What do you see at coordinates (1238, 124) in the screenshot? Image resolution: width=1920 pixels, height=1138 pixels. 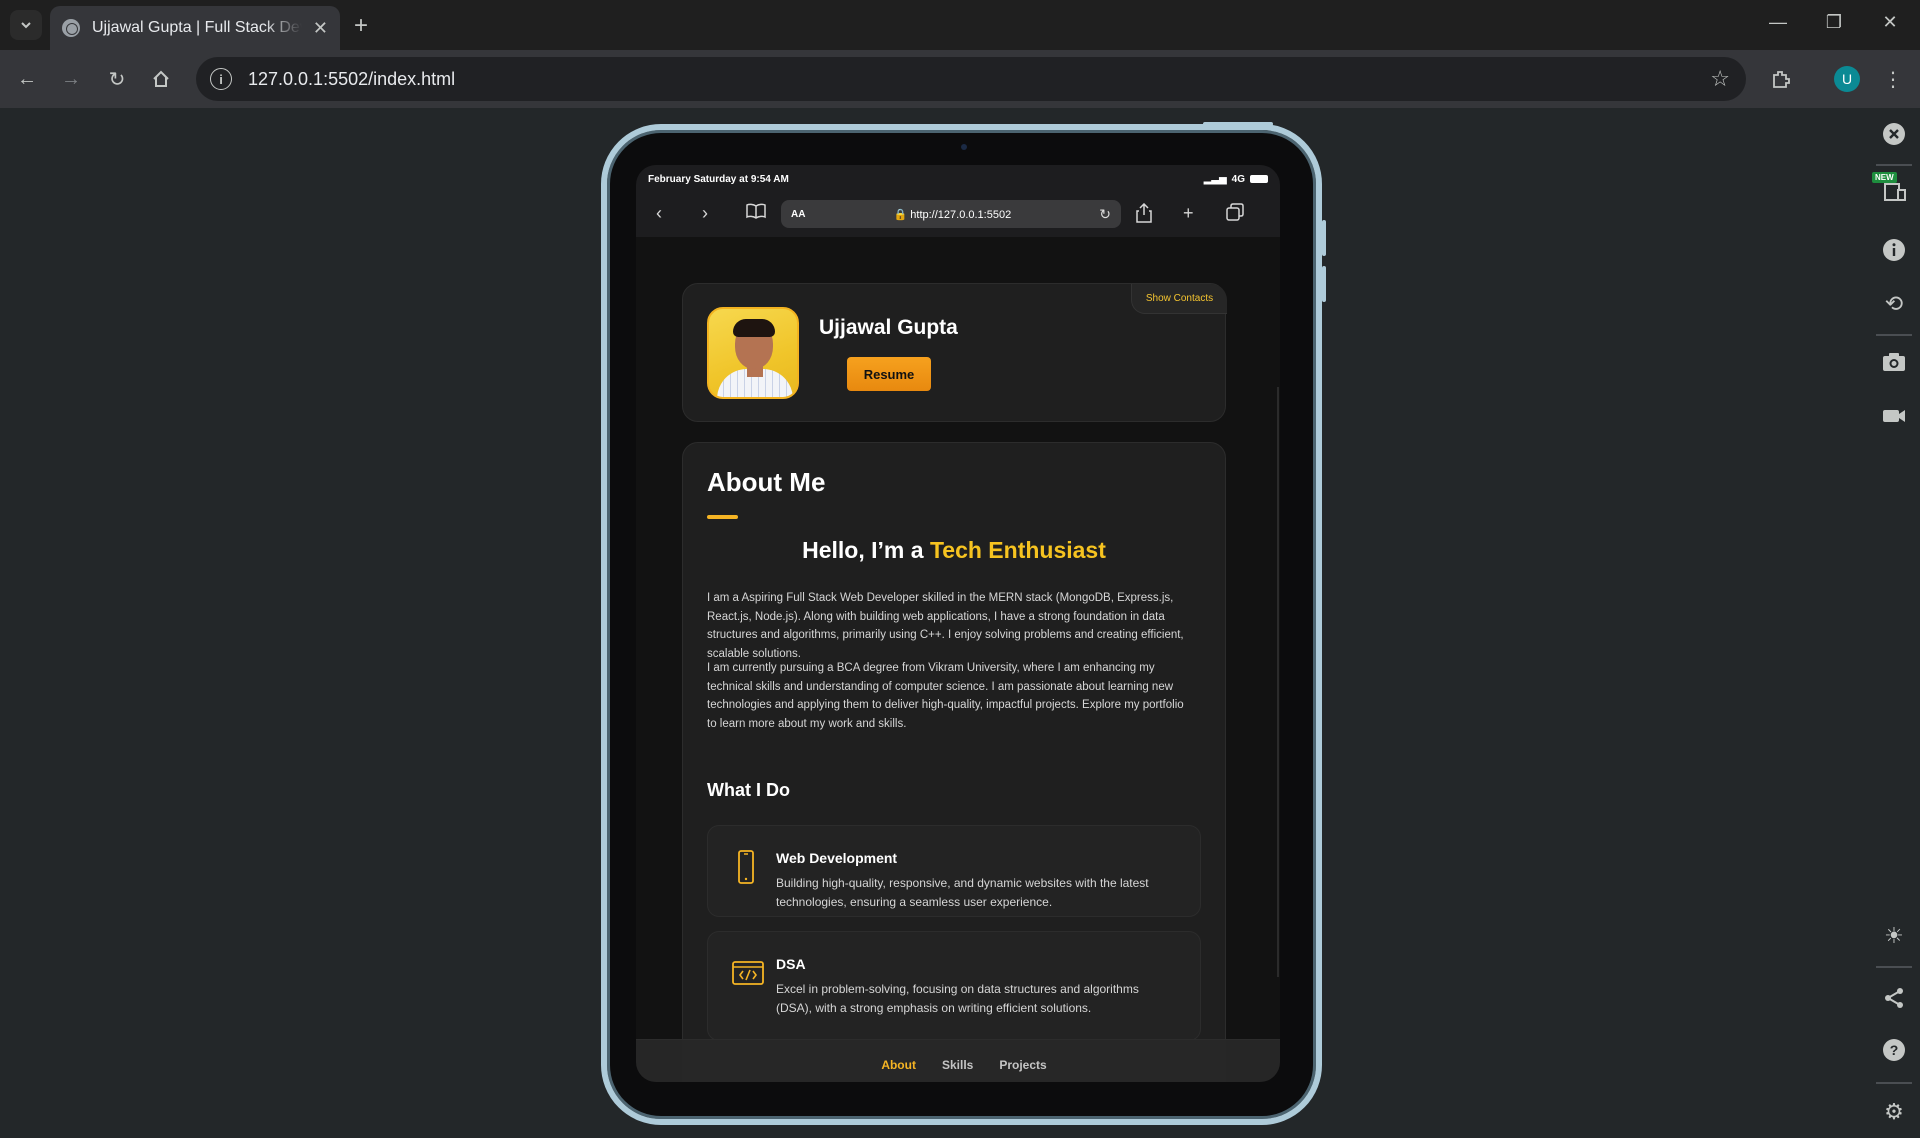 I see `power-button` at bounding box center [1238, 124].